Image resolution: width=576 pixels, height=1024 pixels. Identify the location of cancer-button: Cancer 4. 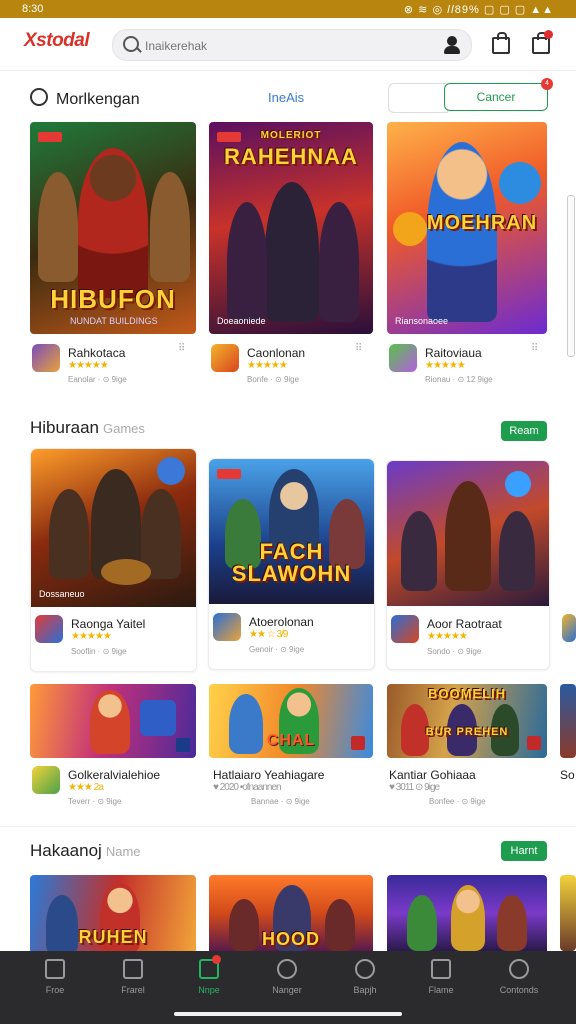
(498, 94).